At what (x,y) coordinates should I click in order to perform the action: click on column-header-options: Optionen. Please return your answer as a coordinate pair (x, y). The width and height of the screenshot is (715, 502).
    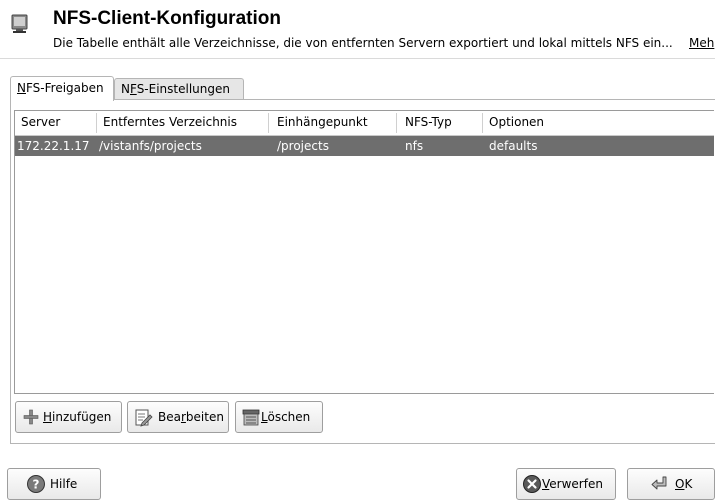
    Looking at the image, I should click on (516, 122).